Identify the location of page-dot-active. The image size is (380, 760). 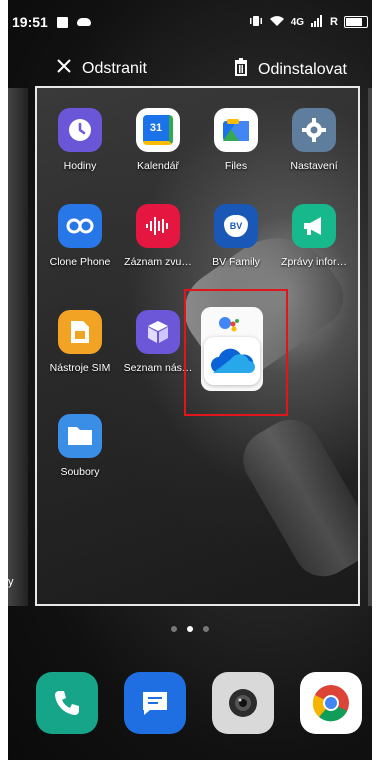
(190, 629).